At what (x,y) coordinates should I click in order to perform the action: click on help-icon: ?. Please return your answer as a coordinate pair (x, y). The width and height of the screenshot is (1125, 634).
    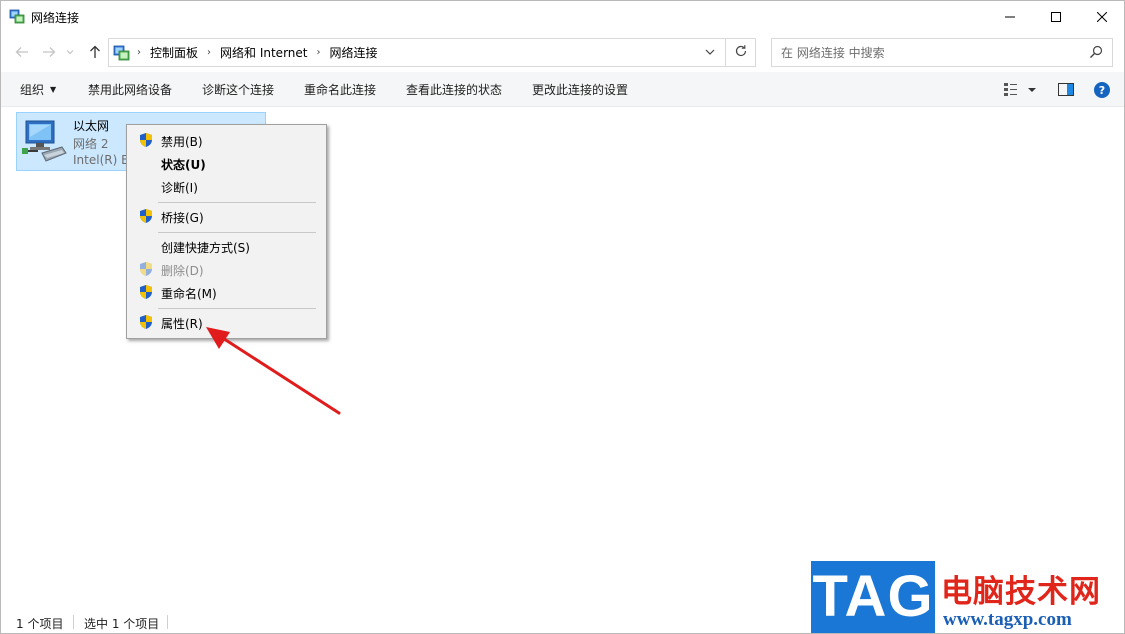
    Looking at the image, I should click on (1102, 90).